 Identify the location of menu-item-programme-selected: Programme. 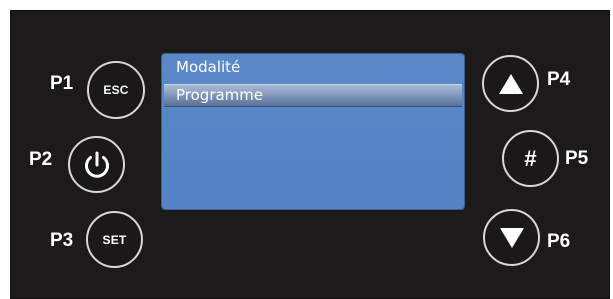
(313, 95).